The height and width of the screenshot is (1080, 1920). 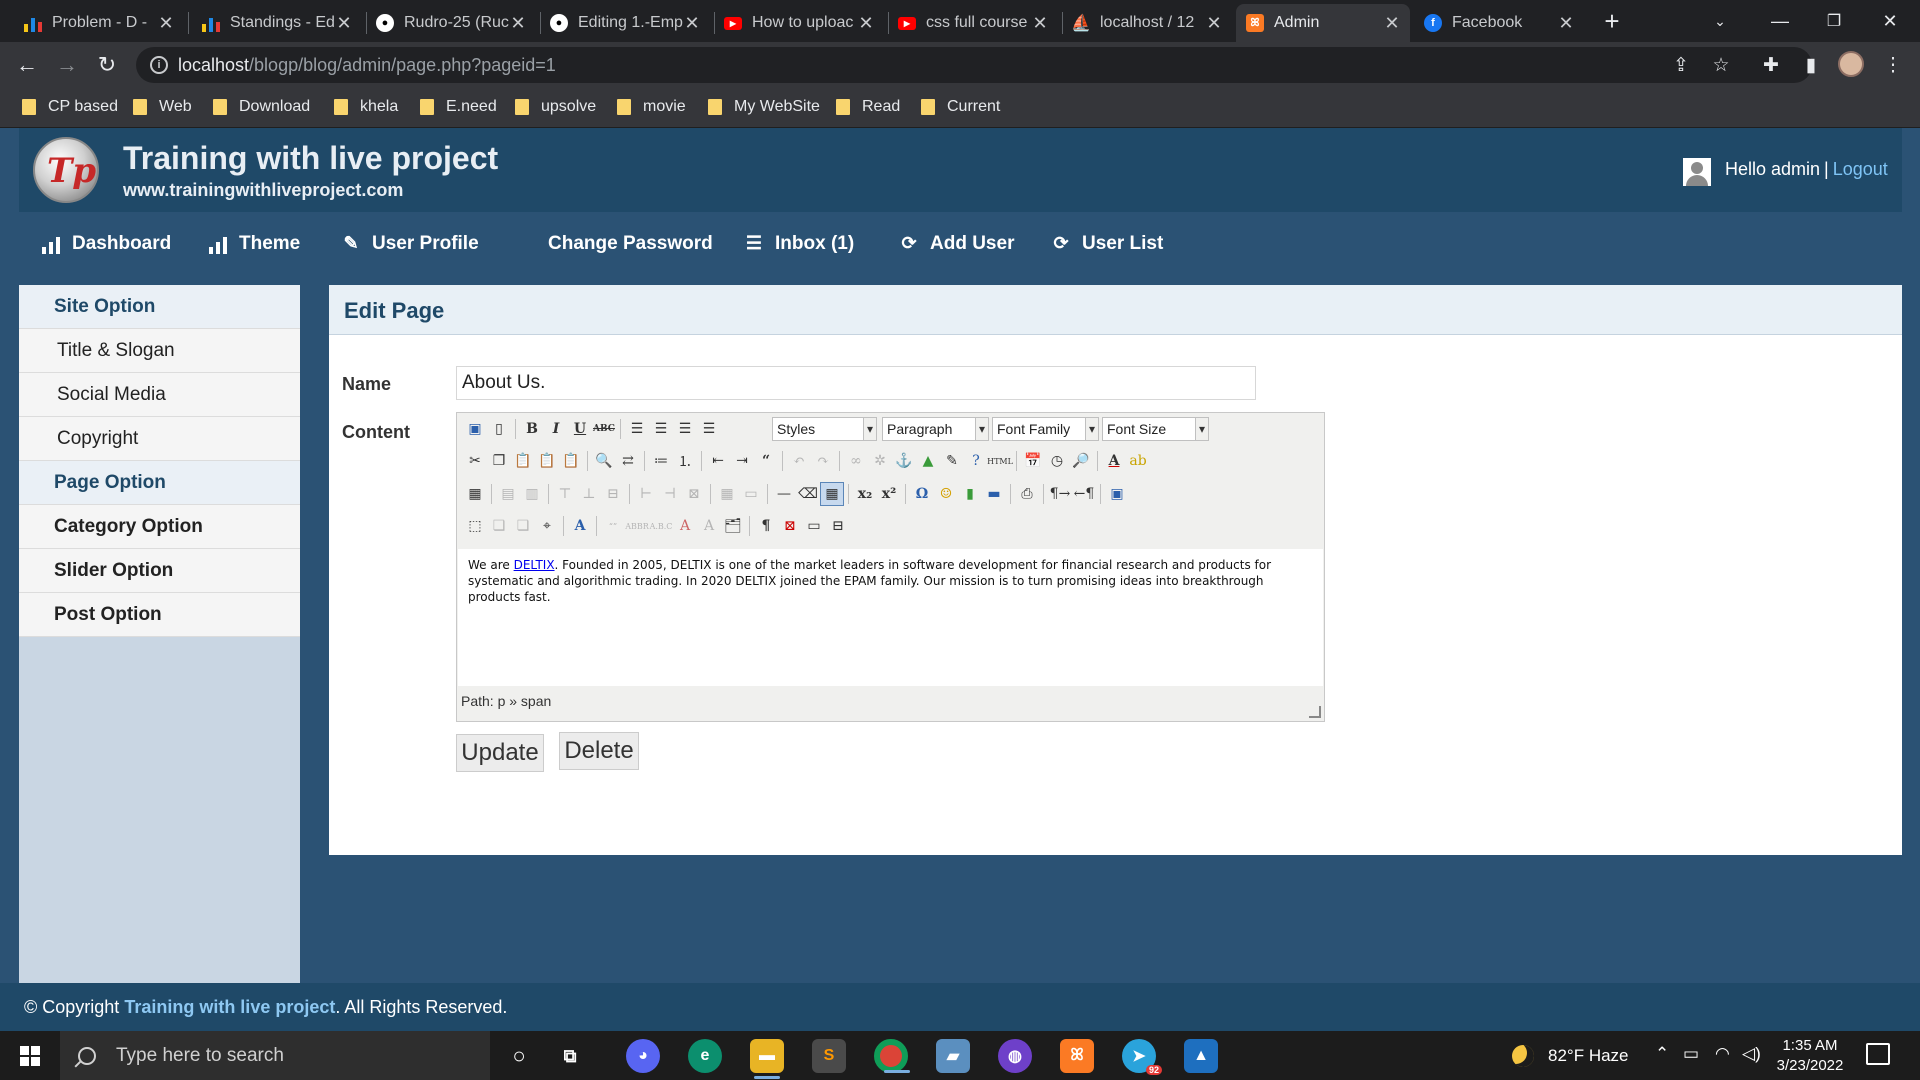 What do you see at coordinates (661, 526) in the screenshot?
I see `acronym-icon: A.B.C` at bounding box center [661, 526].